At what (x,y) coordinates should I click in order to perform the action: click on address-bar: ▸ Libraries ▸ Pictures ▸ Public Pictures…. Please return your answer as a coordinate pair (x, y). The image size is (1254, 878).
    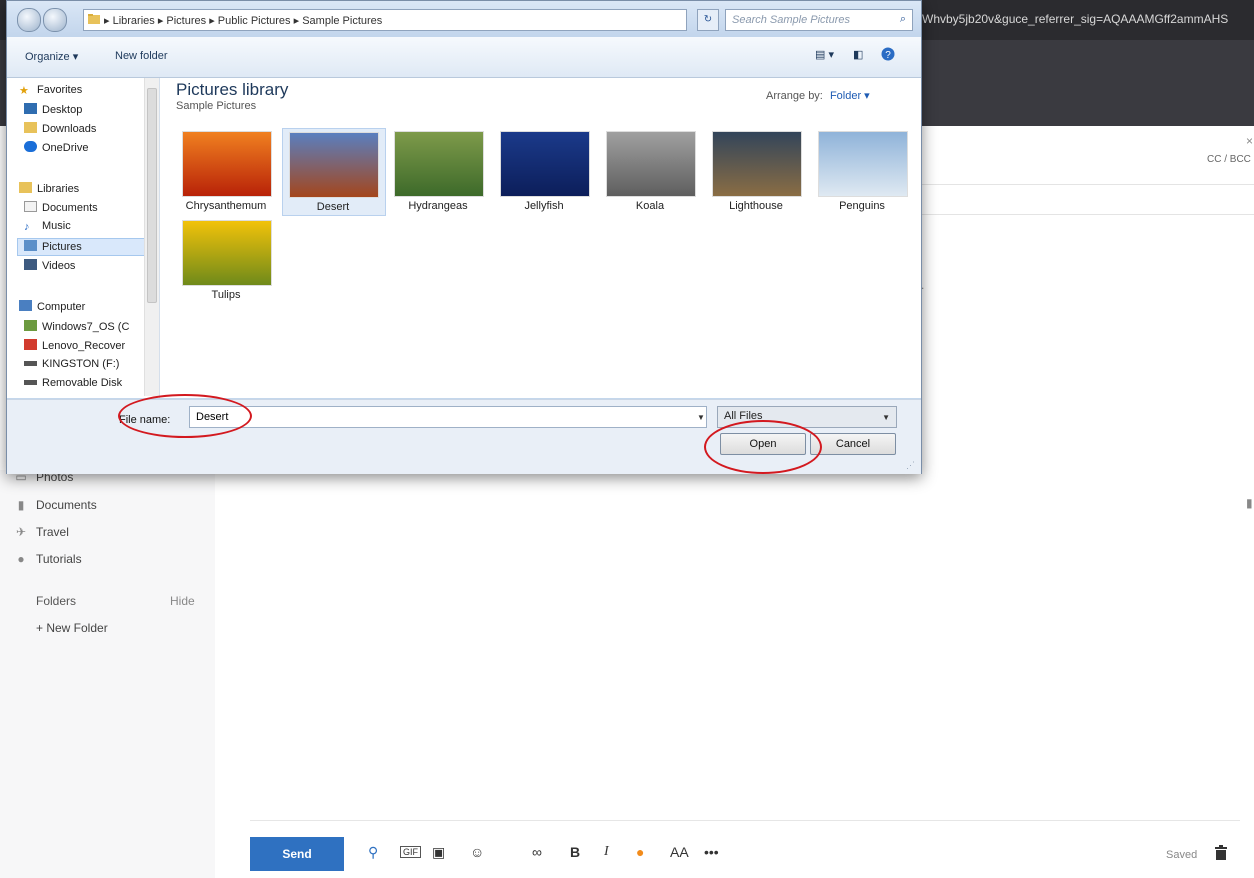
    Looking at the image, I should click on (385, 20).